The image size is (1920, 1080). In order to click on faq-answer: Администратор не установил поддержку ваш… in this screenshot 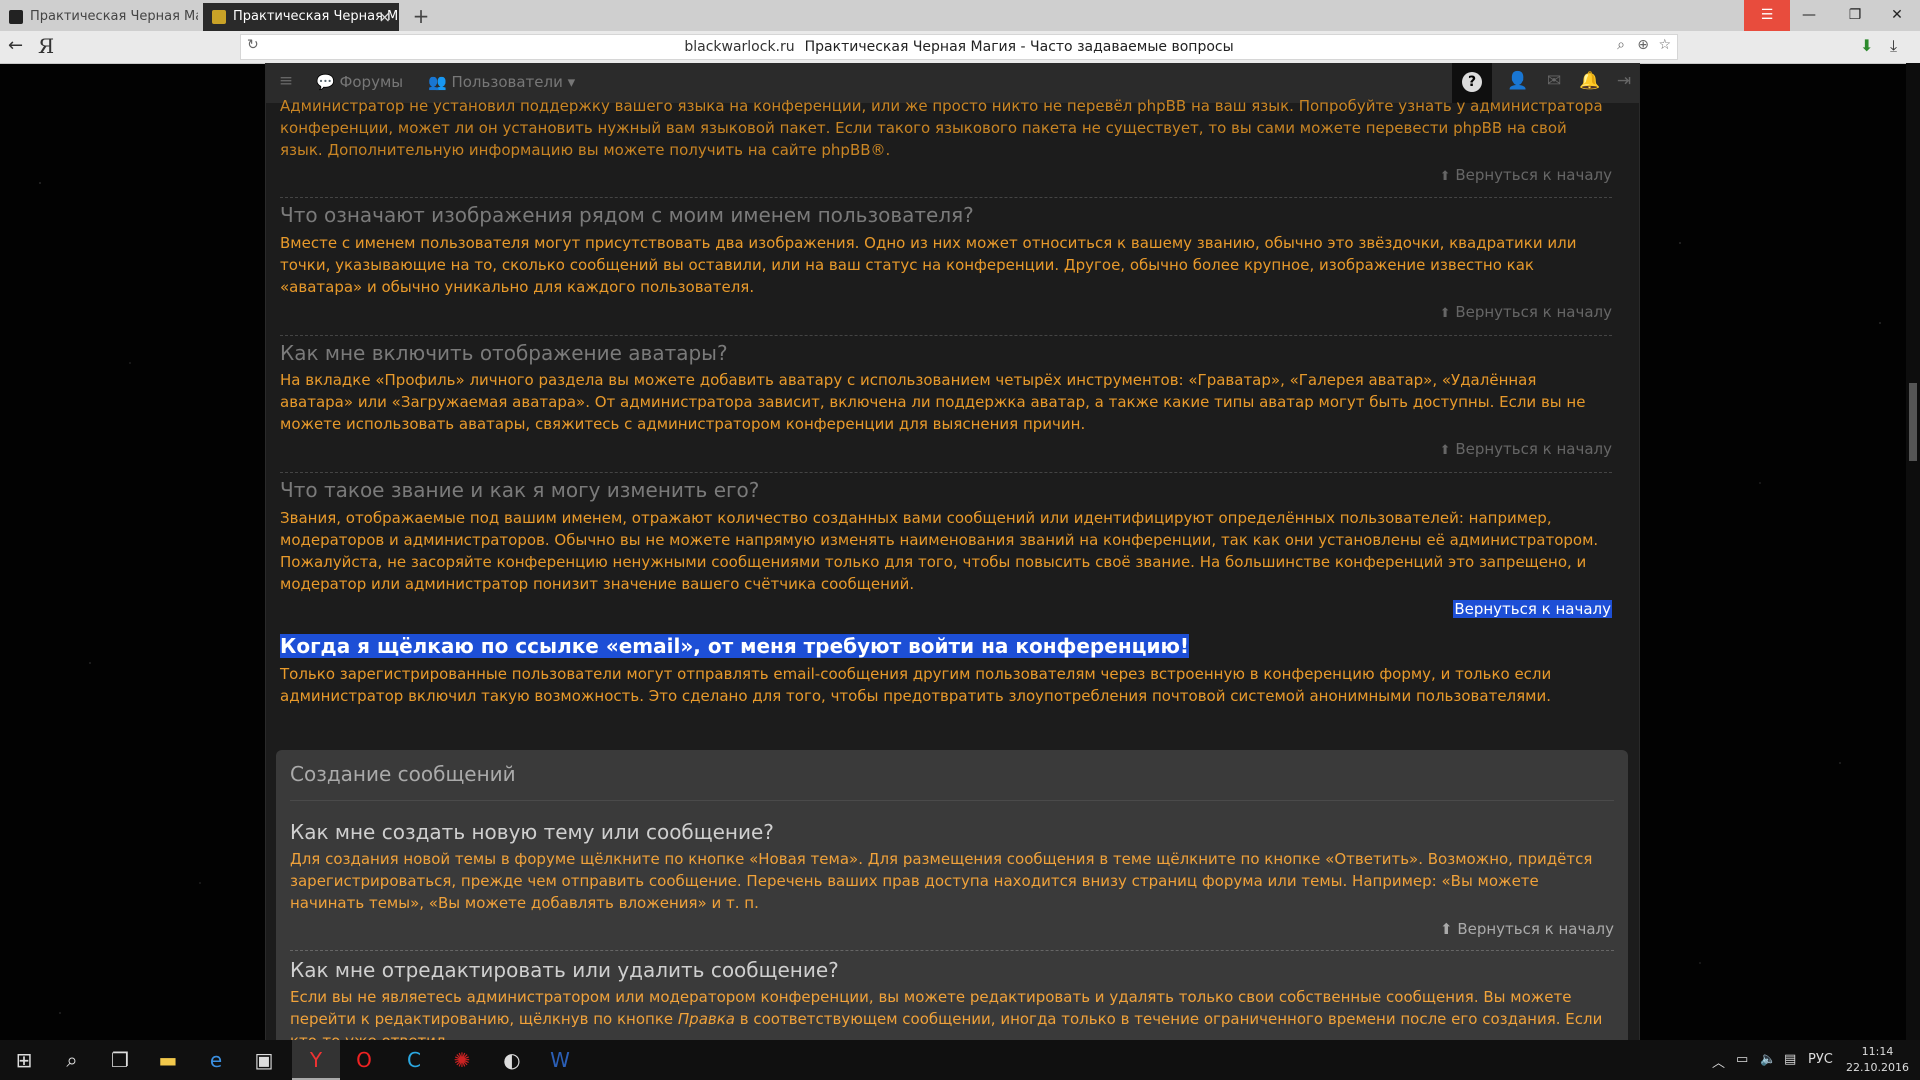, I will do `click(941, 128)`.